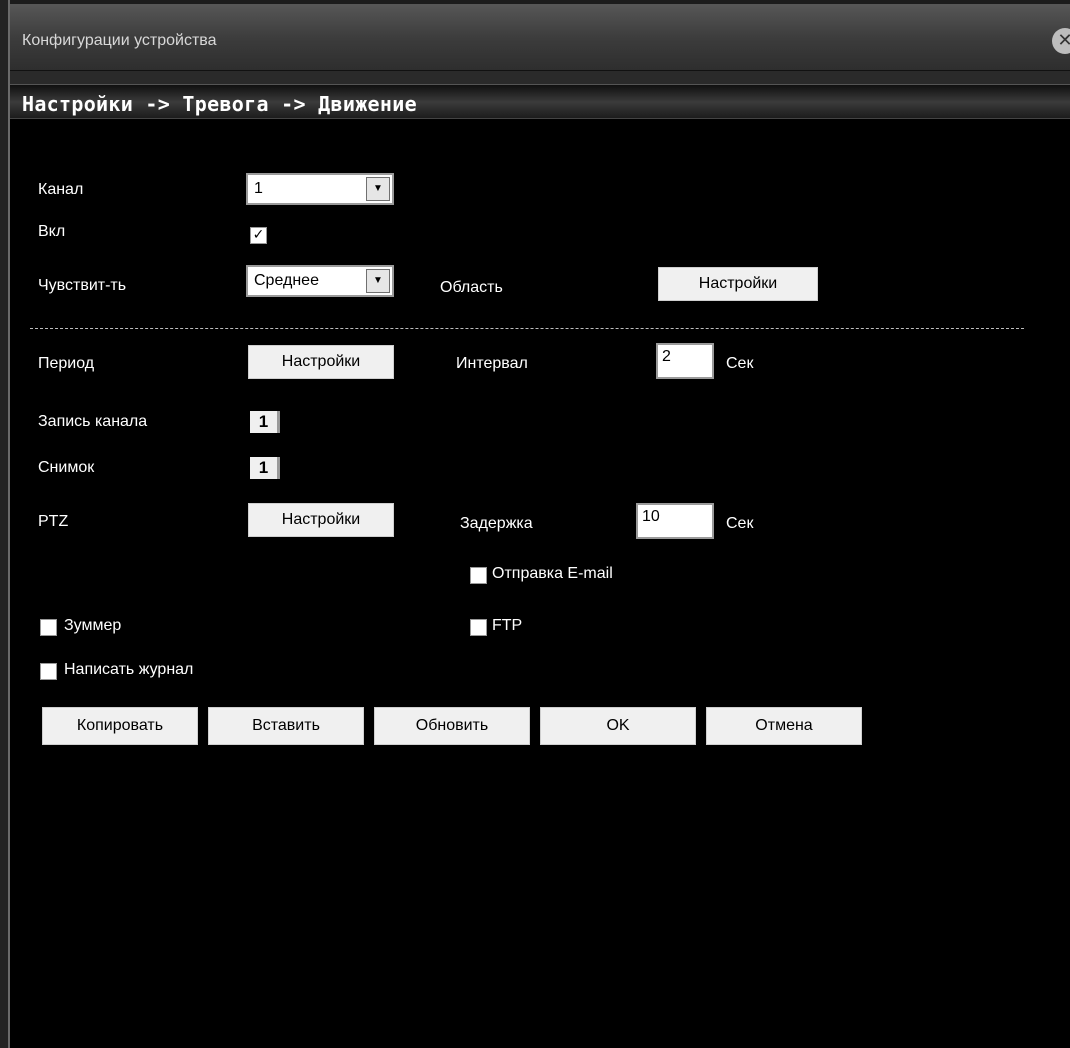  I want to click on period-label: Период, so click(66, 363).